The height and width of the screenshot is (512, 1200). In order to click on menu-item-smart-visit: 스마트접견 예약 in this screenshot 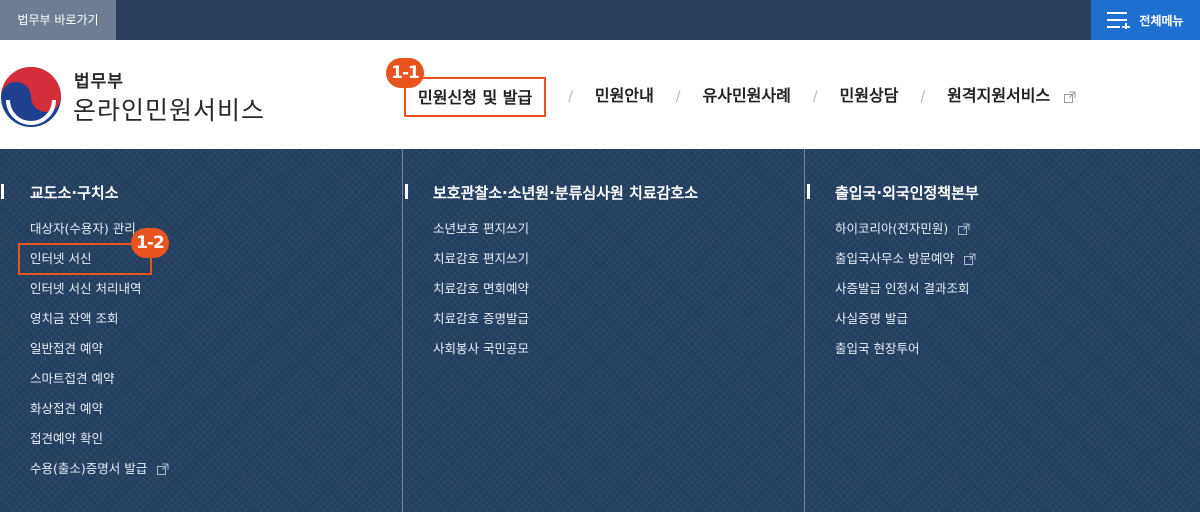, I will do `click(99, 384)`.